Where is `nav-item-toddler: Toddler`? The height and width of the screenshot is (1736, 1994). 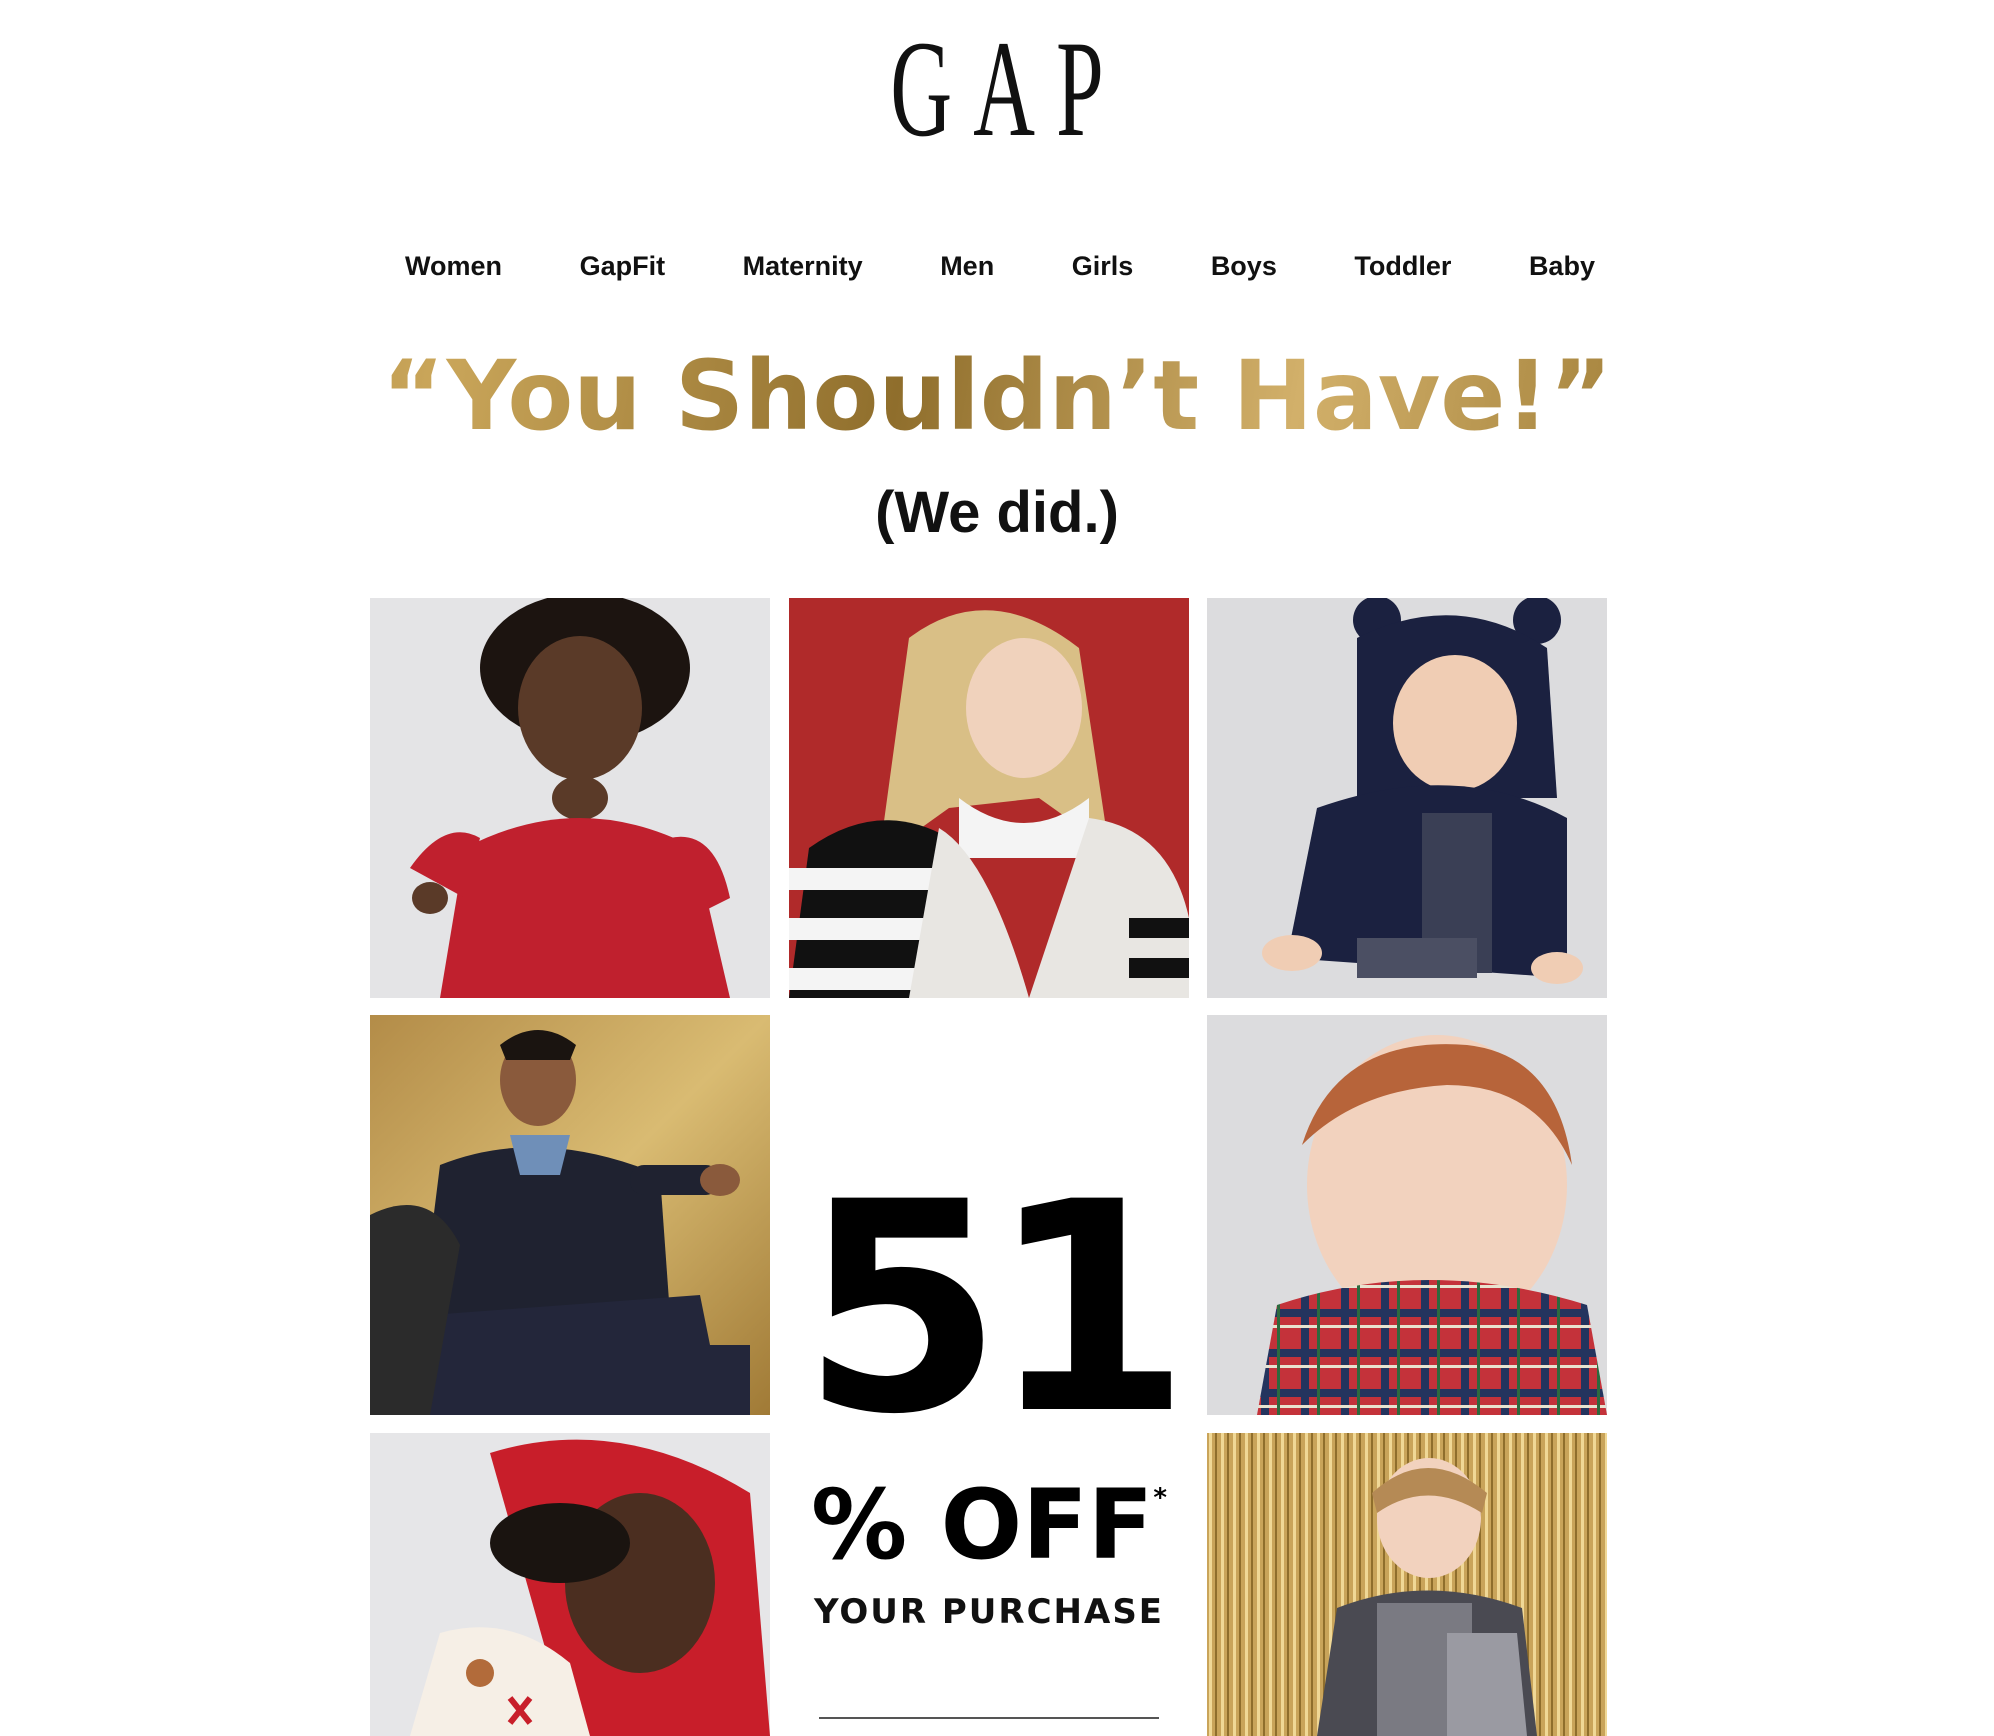 nav-item-toddler: Toddler is located at coordinates (1402, 266).